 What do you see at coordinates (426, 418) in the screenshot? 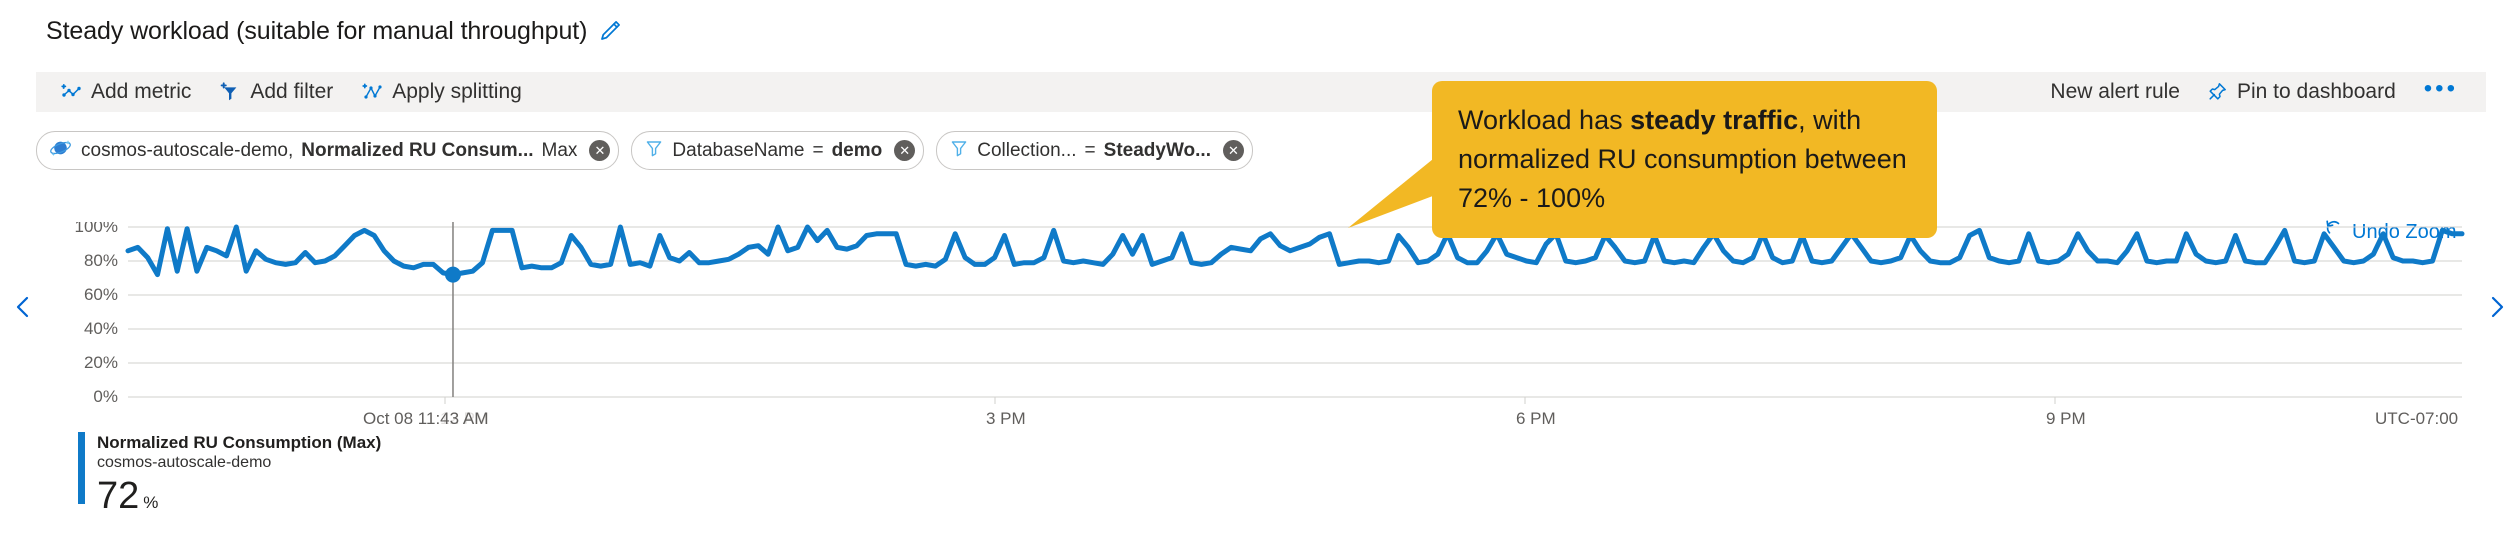
I see `x-axis-label-0: Oct 08 11:43 AM` at bounding box center [426, 418].